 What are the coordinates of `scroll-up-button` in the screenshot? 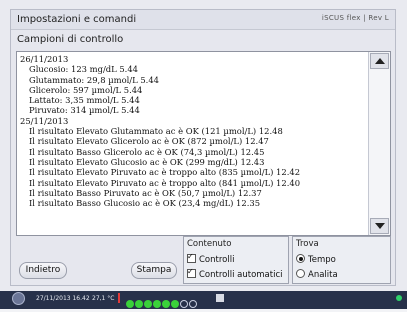 It's located at (379, 61).